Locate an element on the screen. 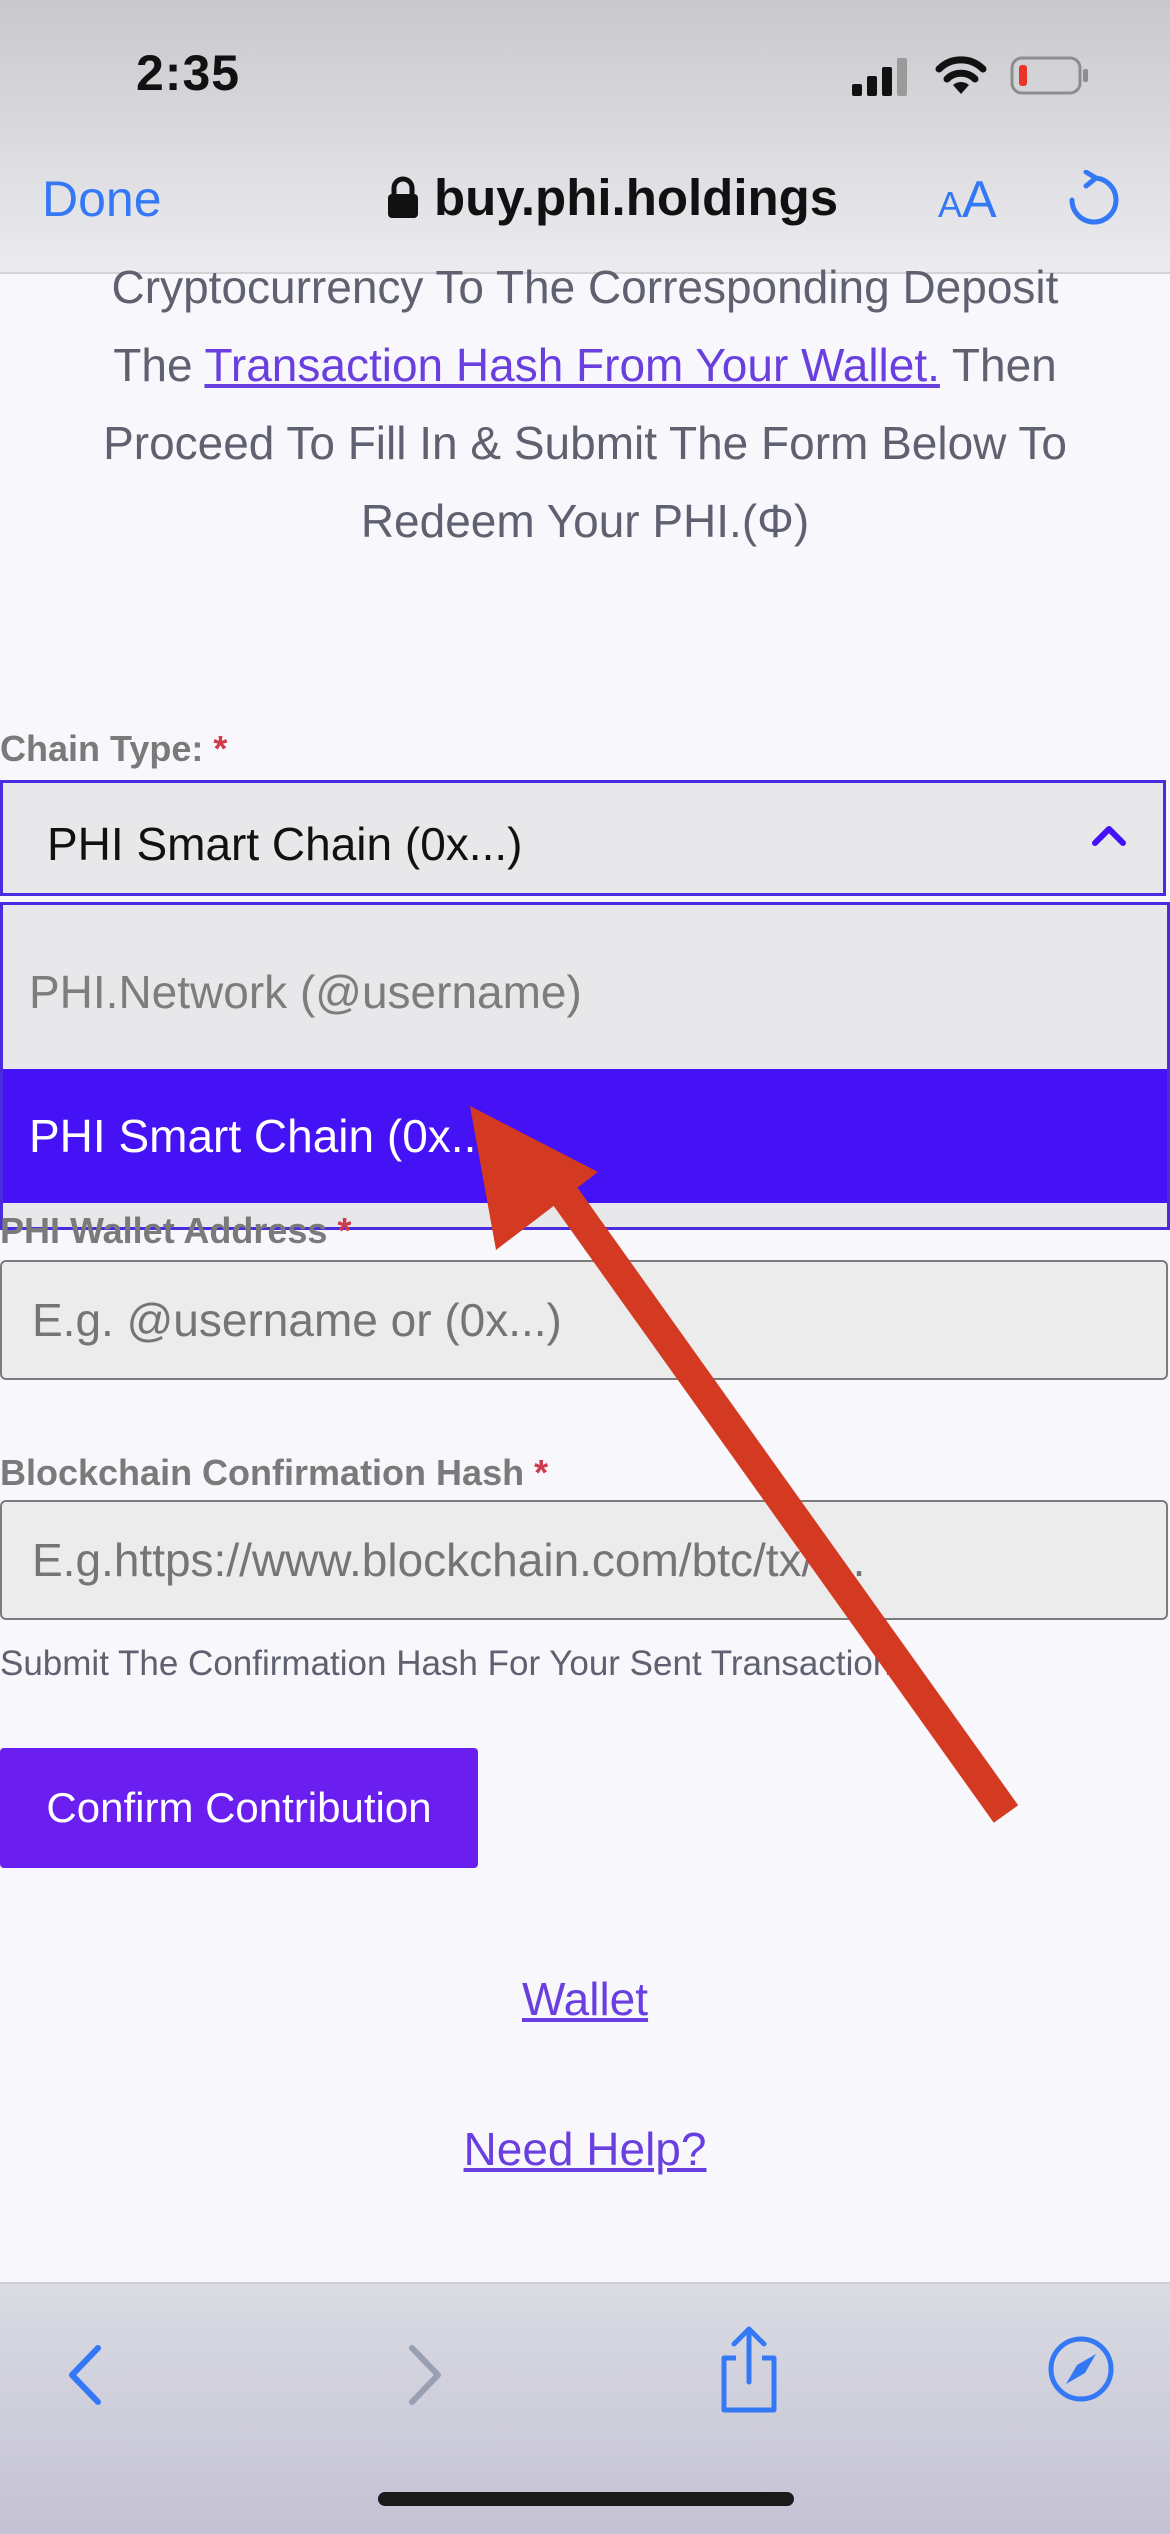 The image size is (1170, 2534). lock-icon is located at coordinates (403, 197).